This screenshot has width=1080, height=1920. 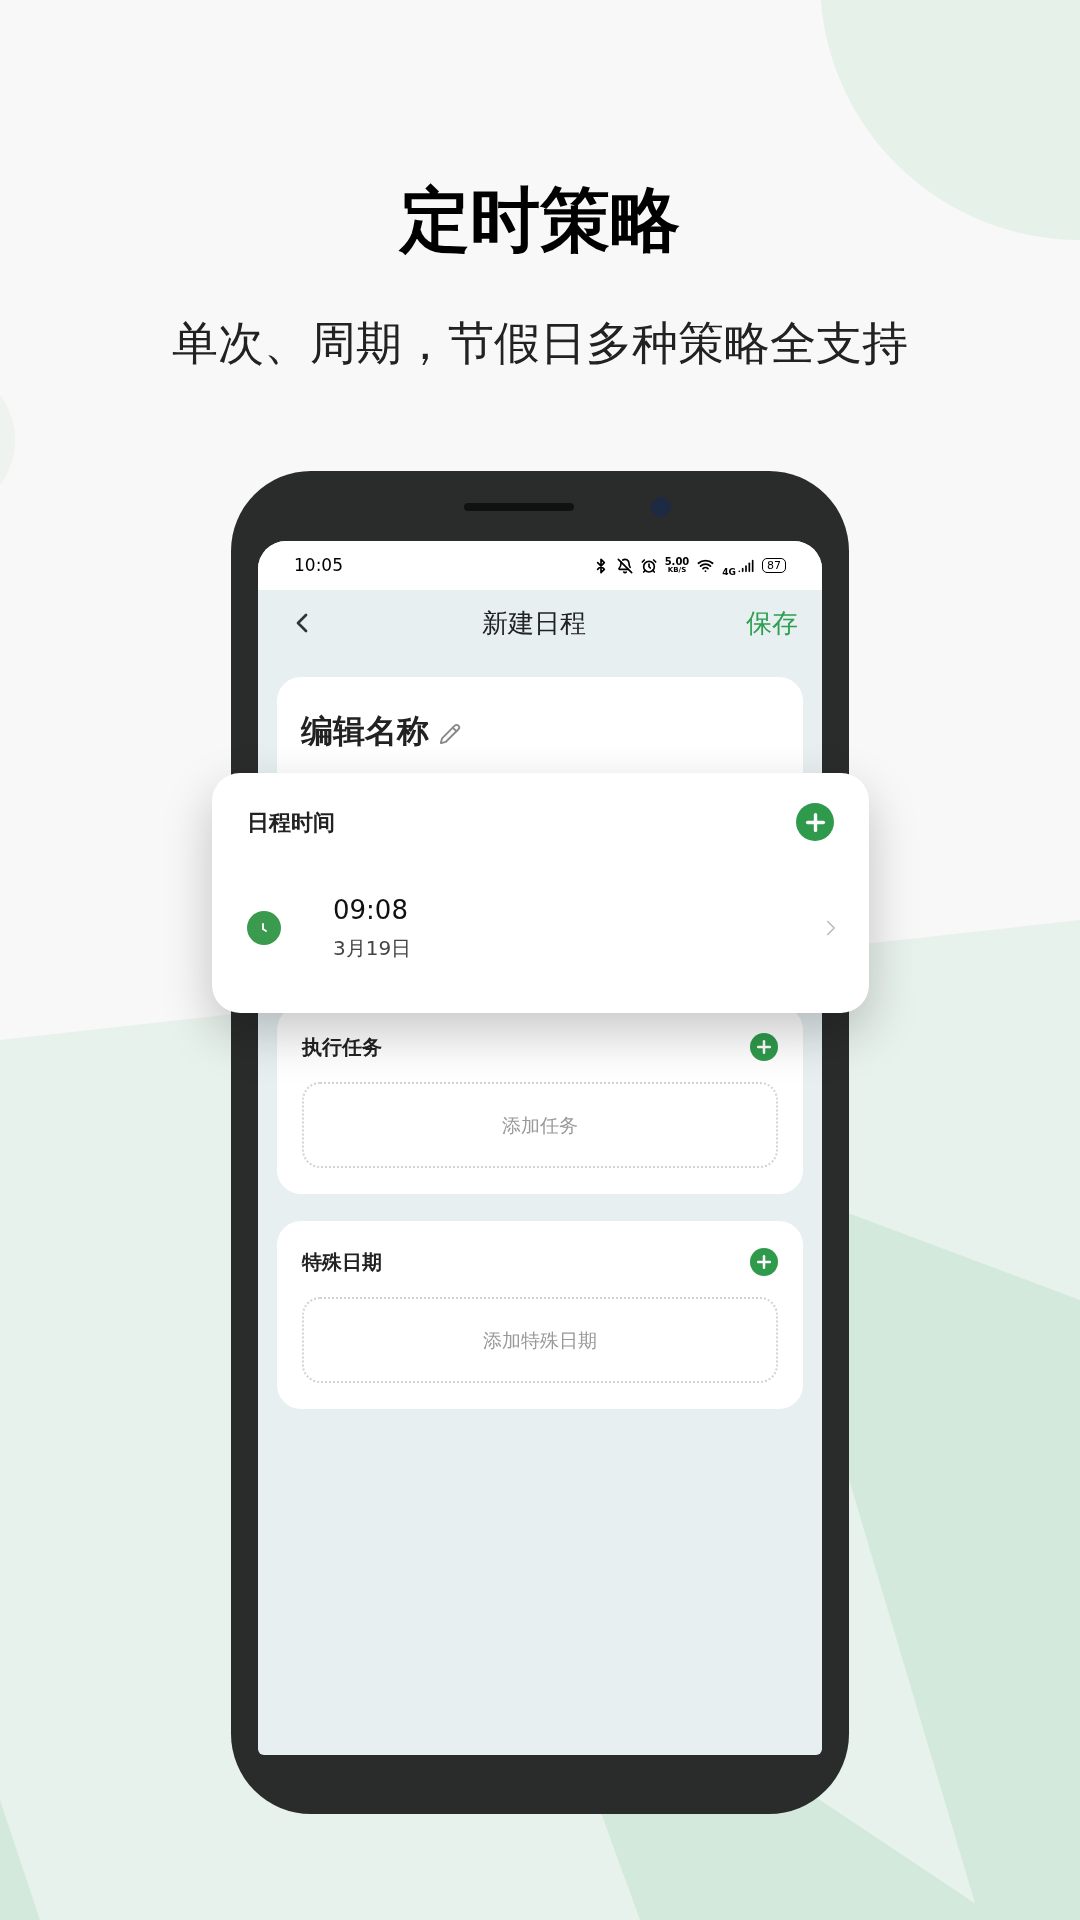 I want to click on entry-time: 09:08, so click(x=371, y=910).